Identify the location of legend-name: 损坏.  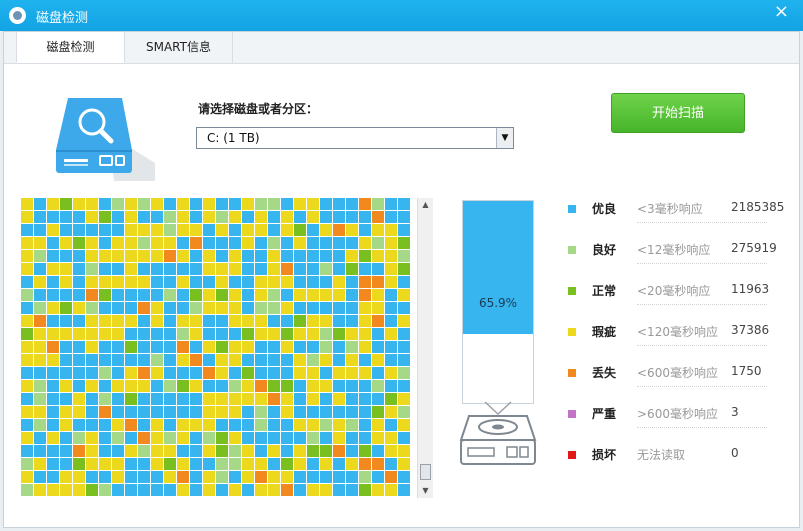
(604, 455).